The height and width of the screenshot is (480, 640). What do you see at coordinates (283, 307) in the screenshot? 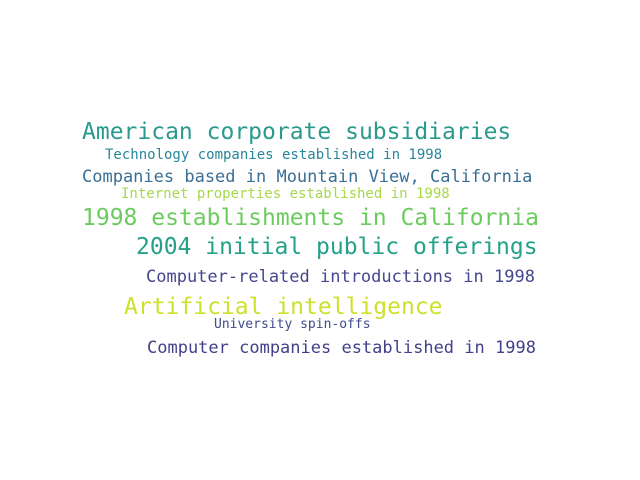
I see `word-artificial-intelligence: Artificial intelligence` at bounding box center [283, 307].